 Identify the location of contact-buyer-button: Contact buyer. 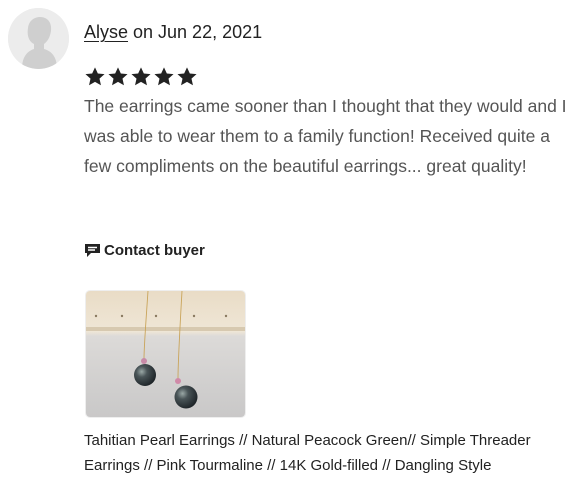
(144, 250).